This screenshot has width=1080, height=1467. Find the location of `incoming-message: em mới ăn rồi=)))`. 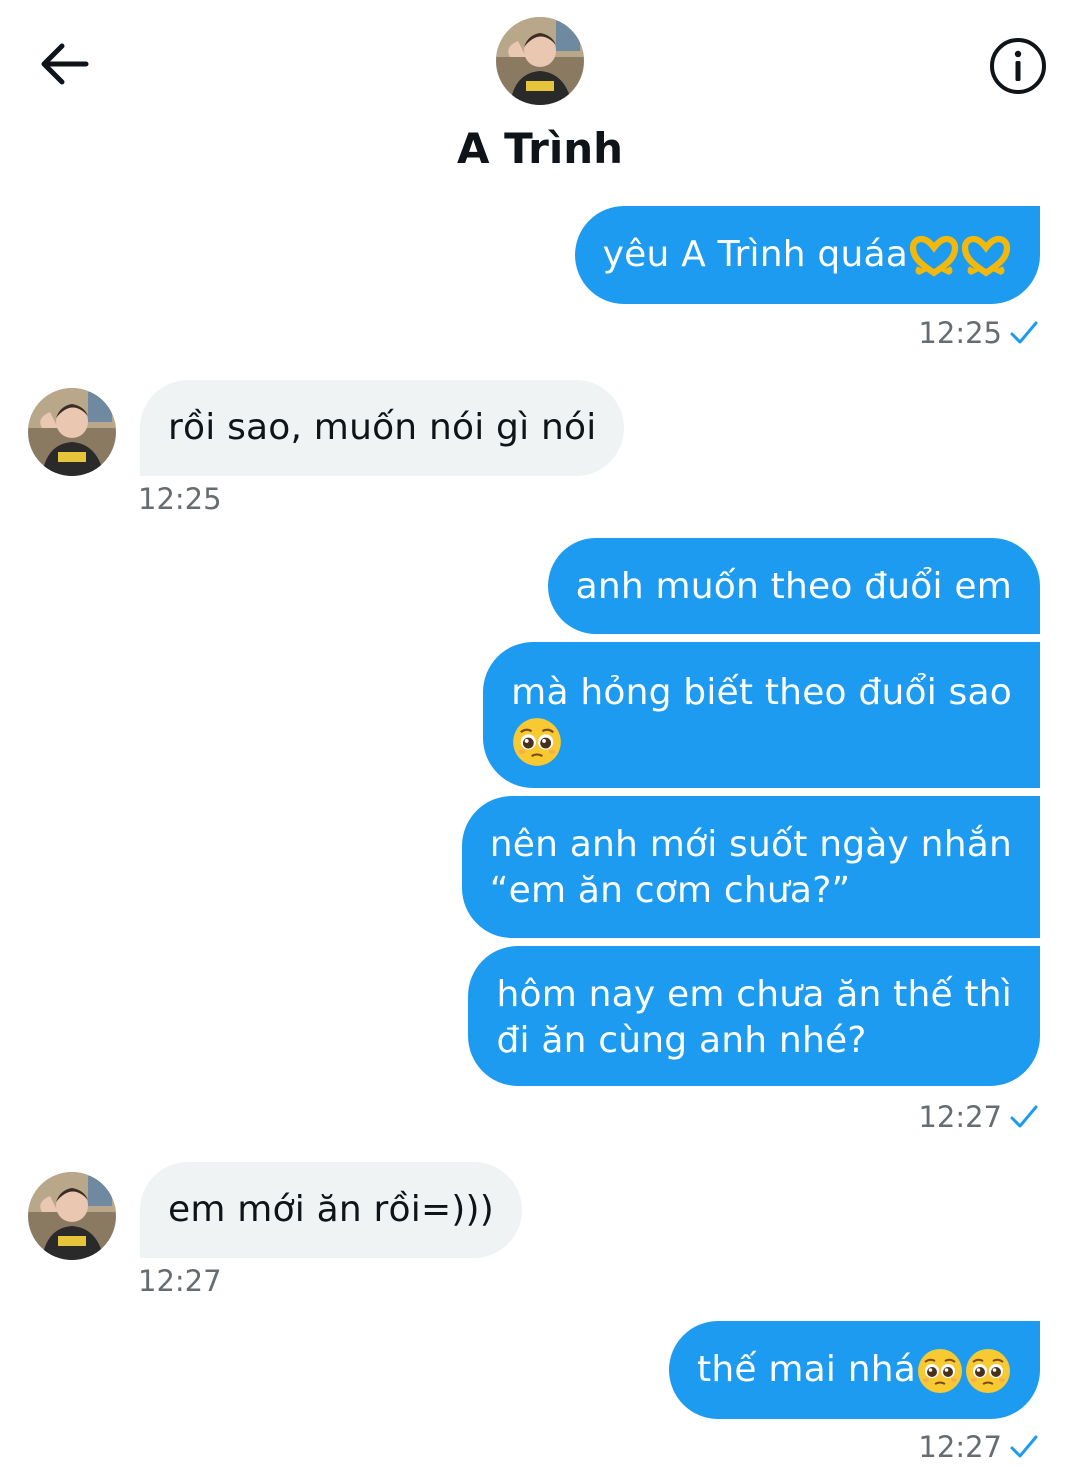

incoming-message: em mới ăn rồi=))) is located at coordinates (331, 1210).